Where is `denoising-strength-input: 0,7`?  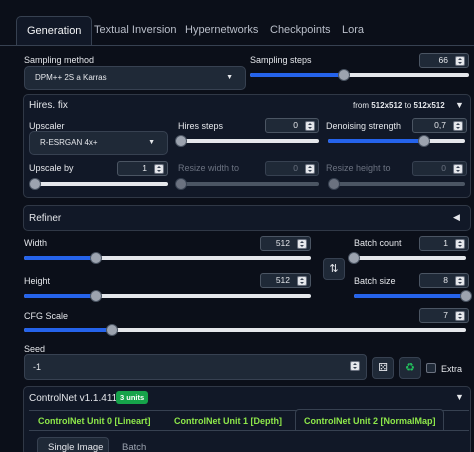 denoising-strength-input: 0,7 is located at coordinates (439, 125).